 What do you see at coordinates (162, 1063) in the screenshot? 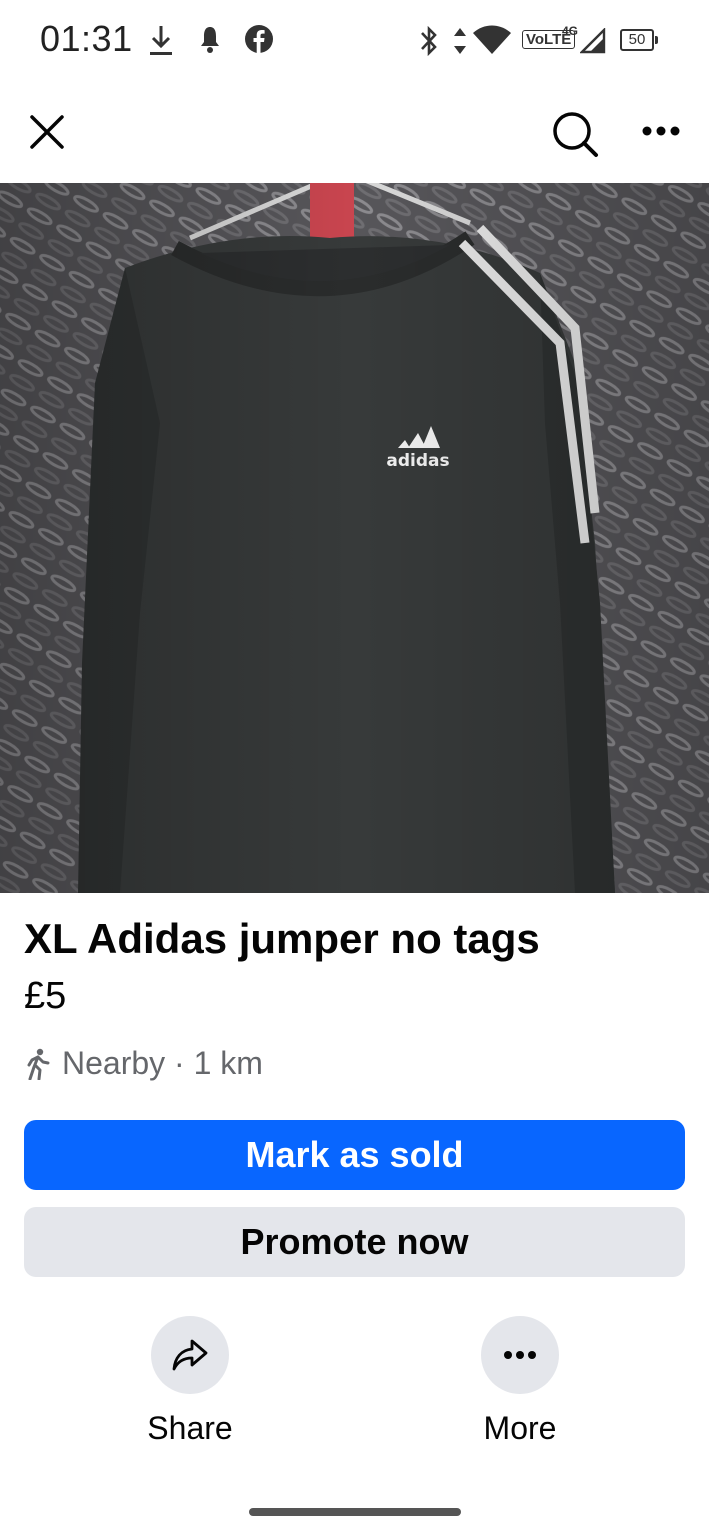
I see `location-text: Nearby · 1 km` at bounding box center [162, 1063].